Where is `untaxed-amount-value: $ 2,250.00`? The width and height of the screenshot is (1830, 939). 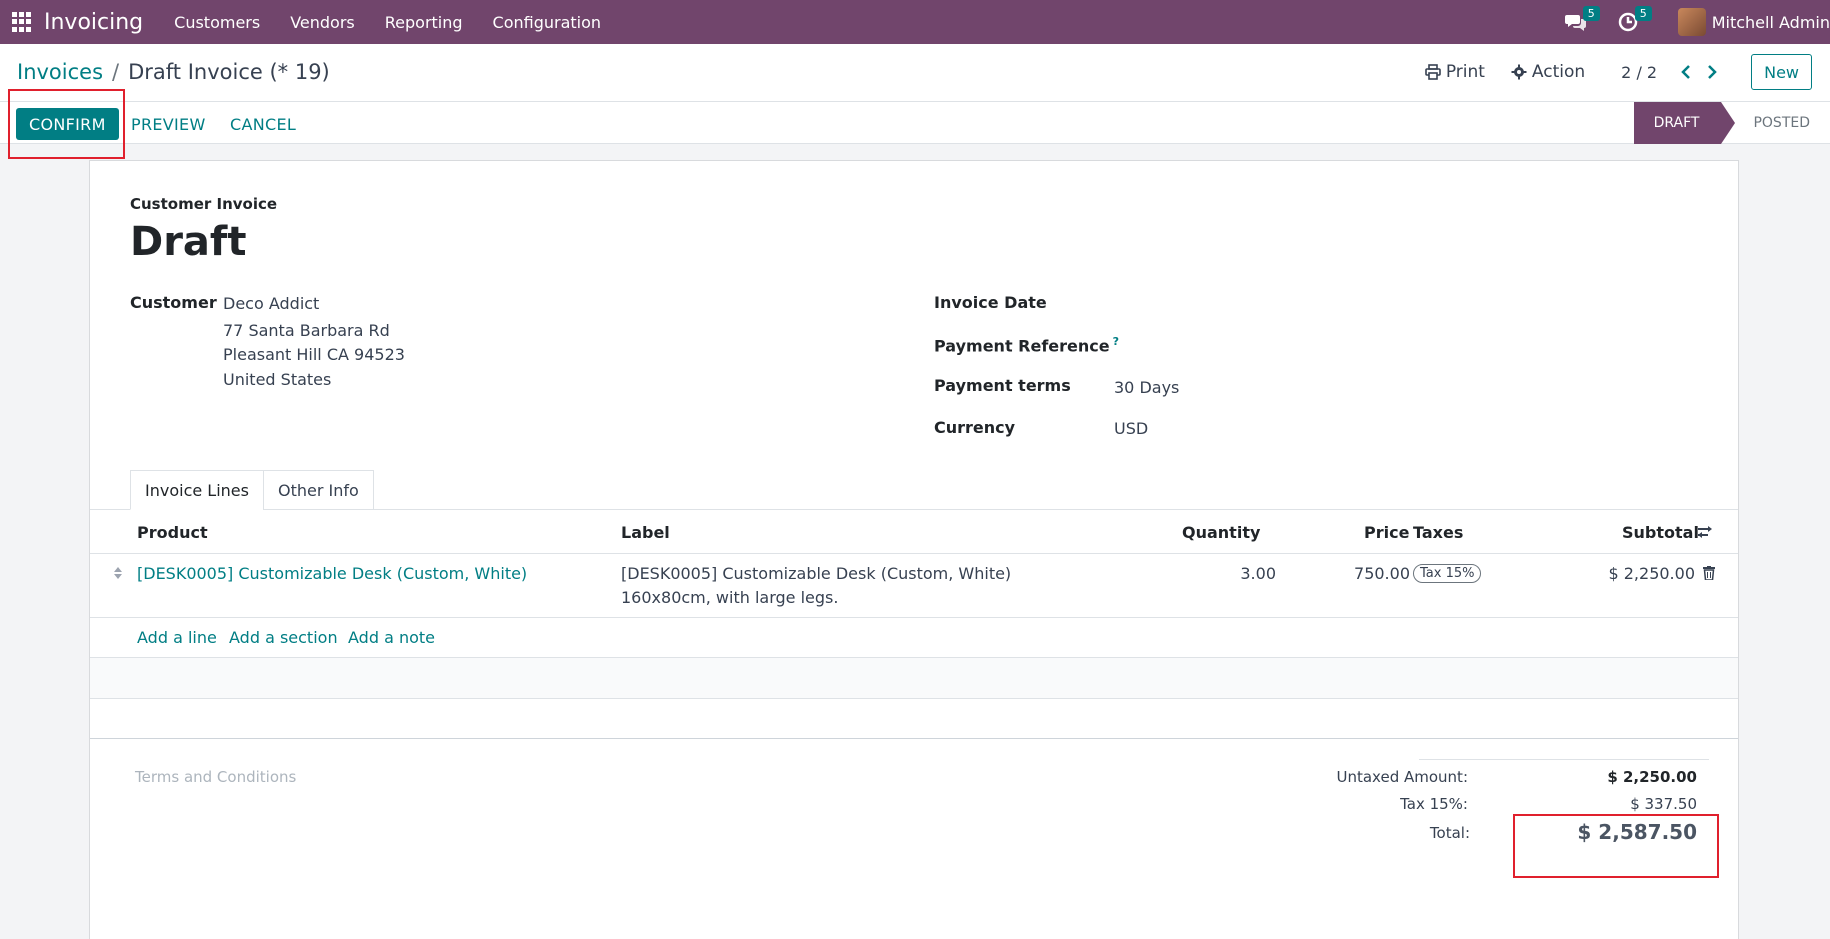
untaxed-amount-value: $ 2,250.00 is located at coordinates (1652, 777).